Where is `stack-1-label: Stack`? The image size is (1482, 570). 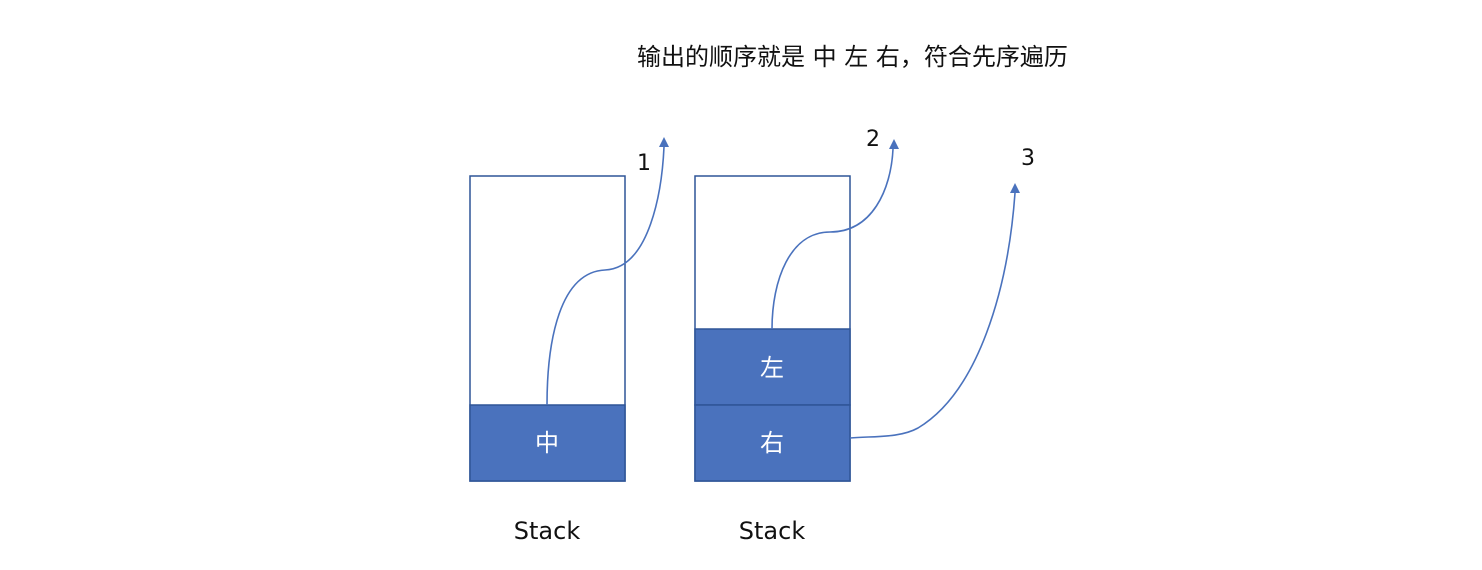 stack-1-label: Stack is located at coordinates (547, 531).